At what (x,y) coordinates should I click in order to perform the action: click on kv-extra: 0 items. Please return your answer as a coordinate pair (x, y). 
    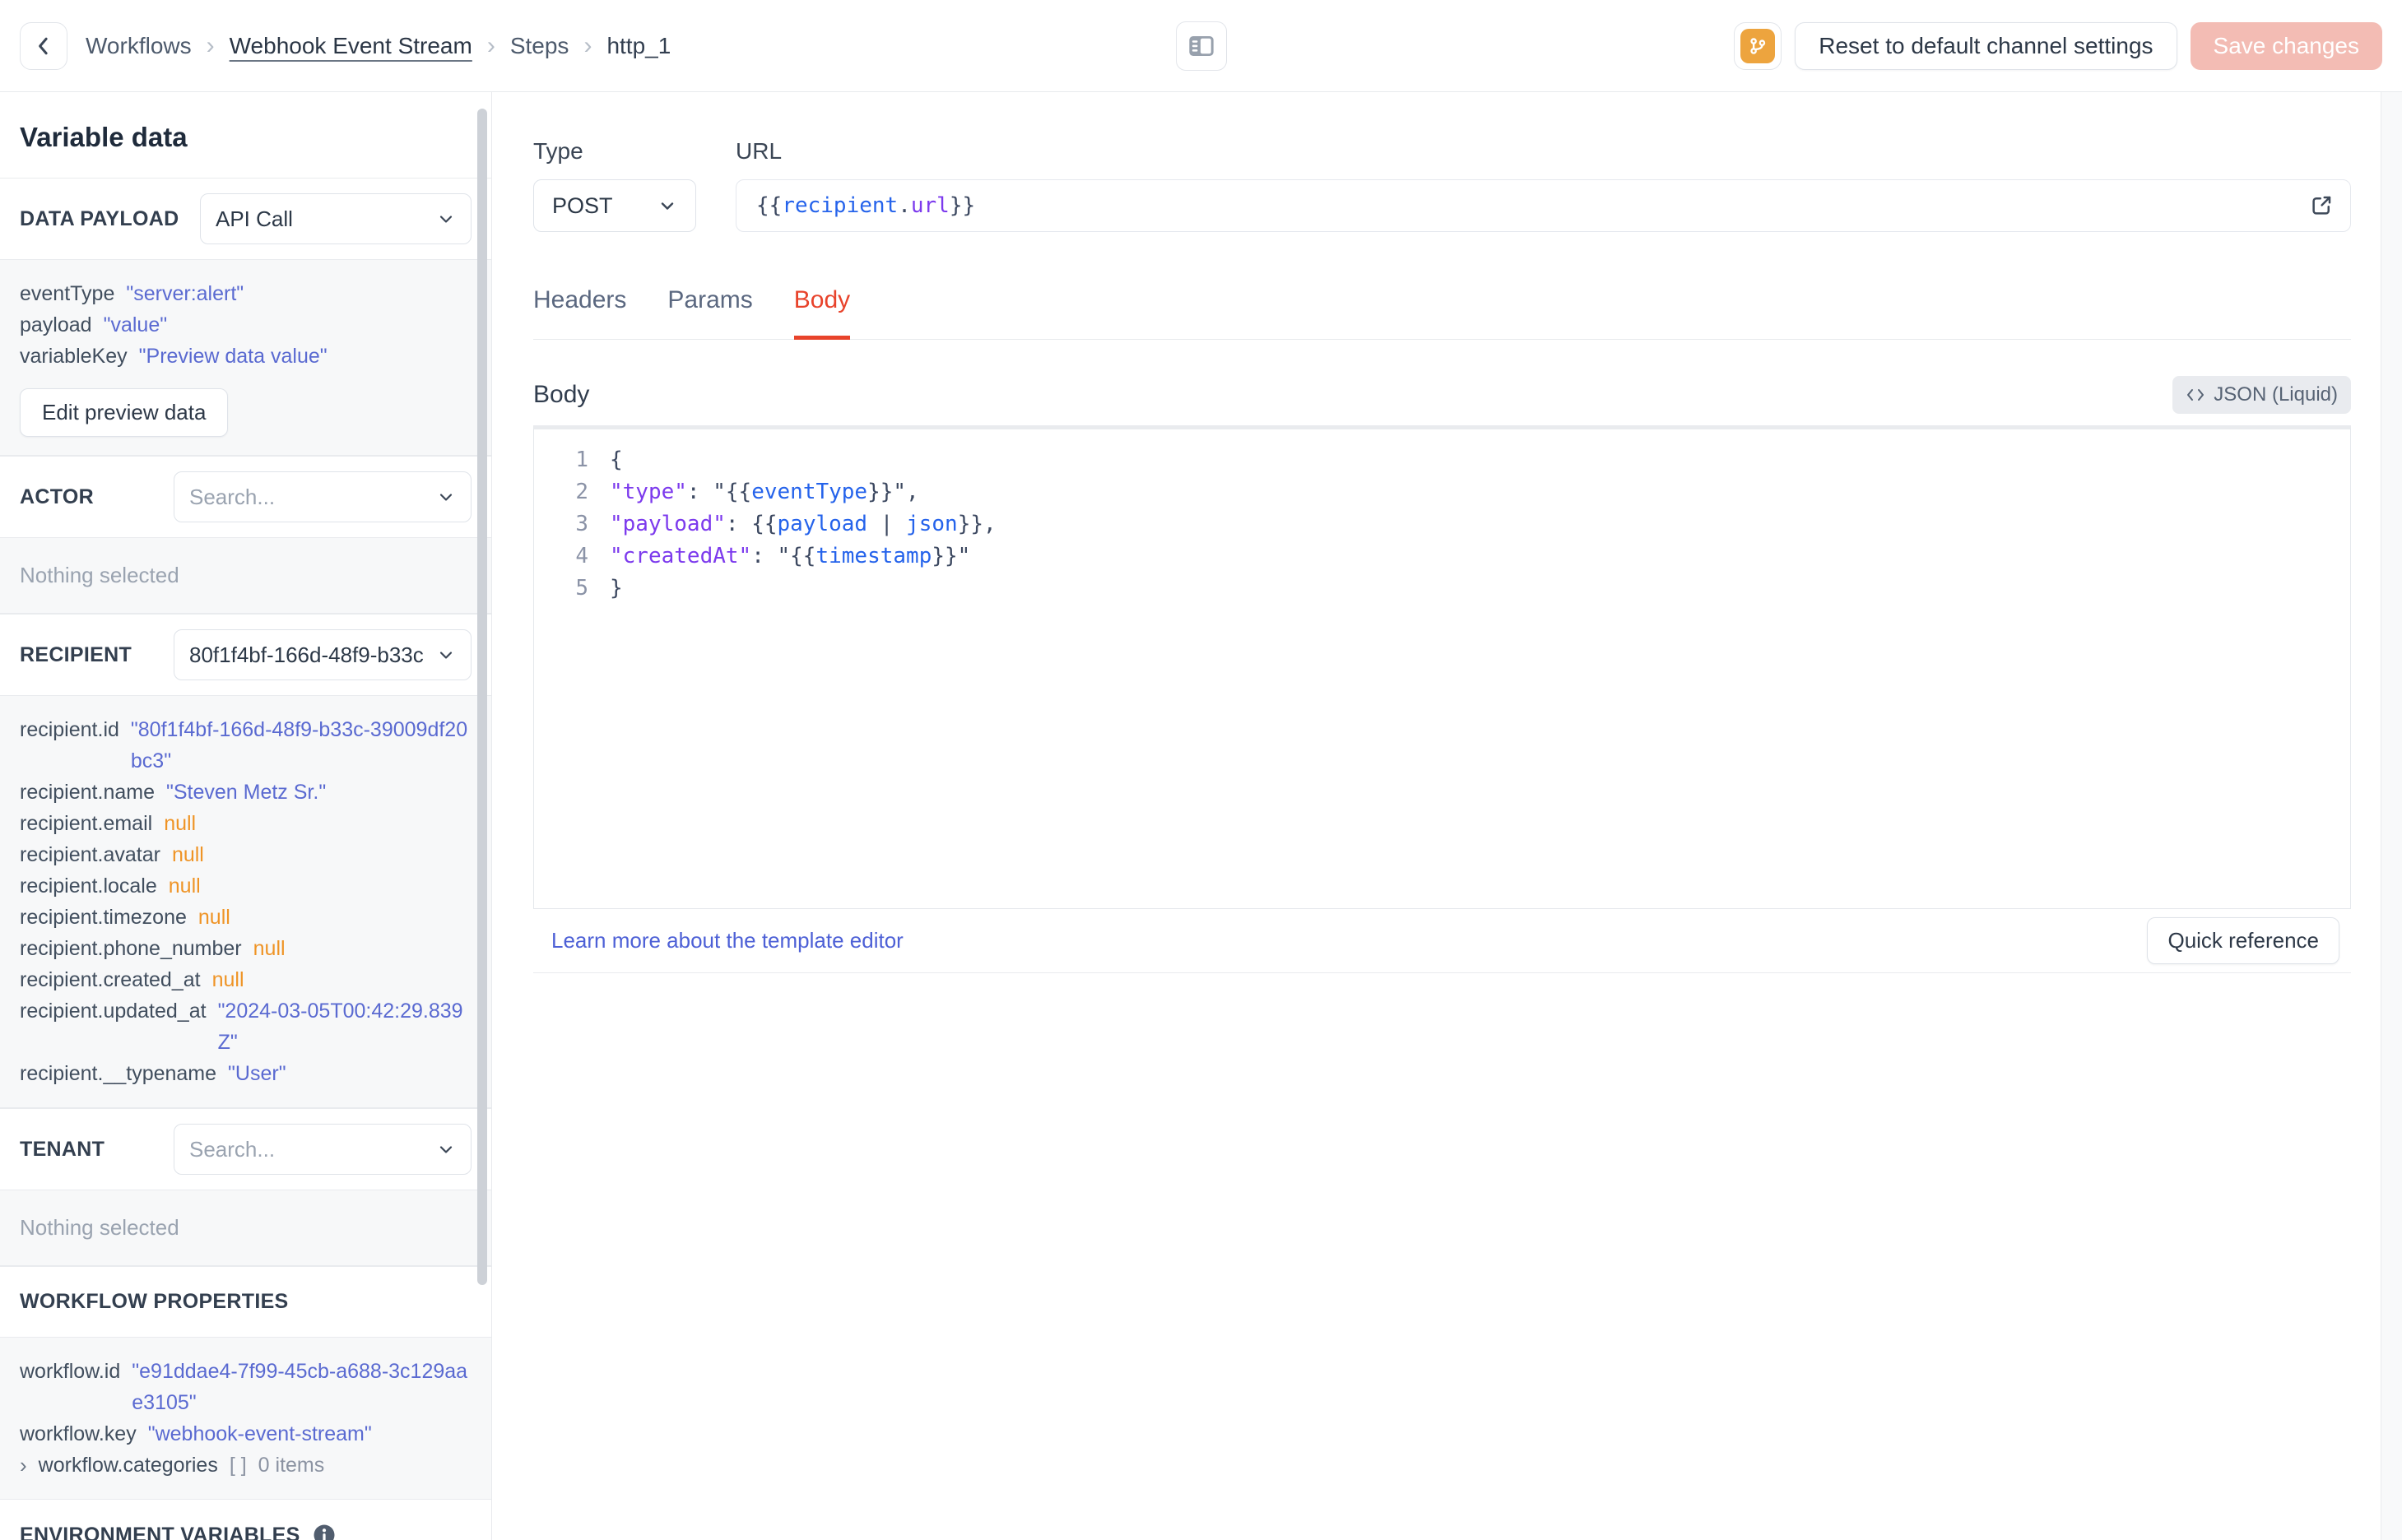
    Looking at the image, I should click on (291, 1465).